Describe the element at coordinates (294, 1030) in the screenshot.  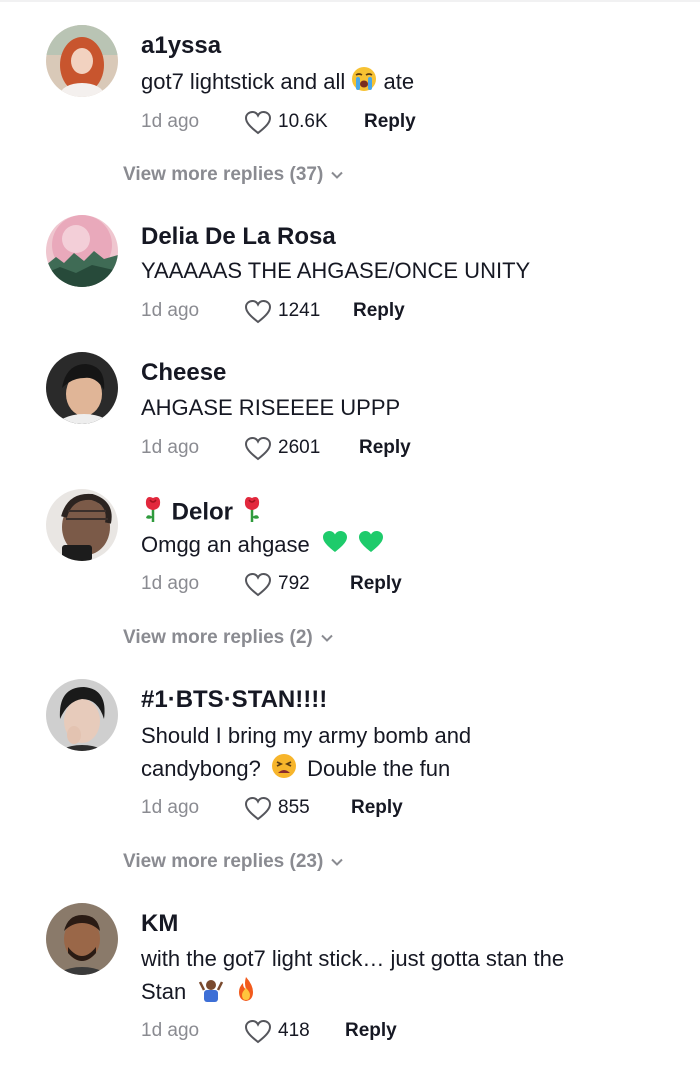
I see `like-count: 418` at that location.